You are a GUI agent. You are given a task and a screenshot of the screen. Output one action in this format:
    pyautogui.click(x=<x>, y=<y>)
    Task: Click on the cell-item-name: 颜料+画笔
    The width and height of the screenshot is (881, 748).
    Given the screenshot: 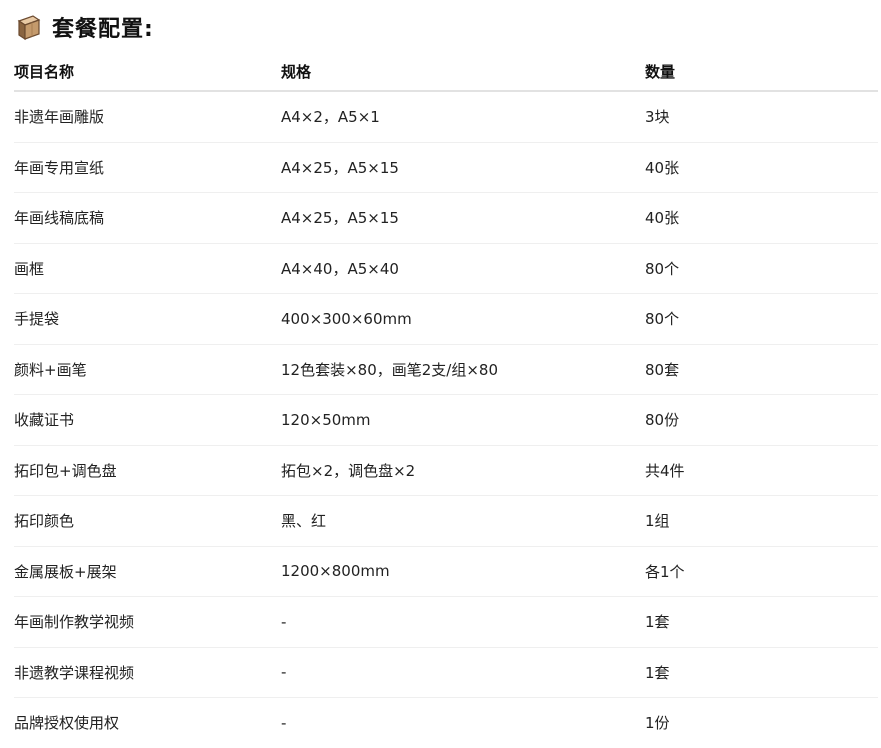 What is the action you would take?
    pyautogui.click(x=147, y=369)
    